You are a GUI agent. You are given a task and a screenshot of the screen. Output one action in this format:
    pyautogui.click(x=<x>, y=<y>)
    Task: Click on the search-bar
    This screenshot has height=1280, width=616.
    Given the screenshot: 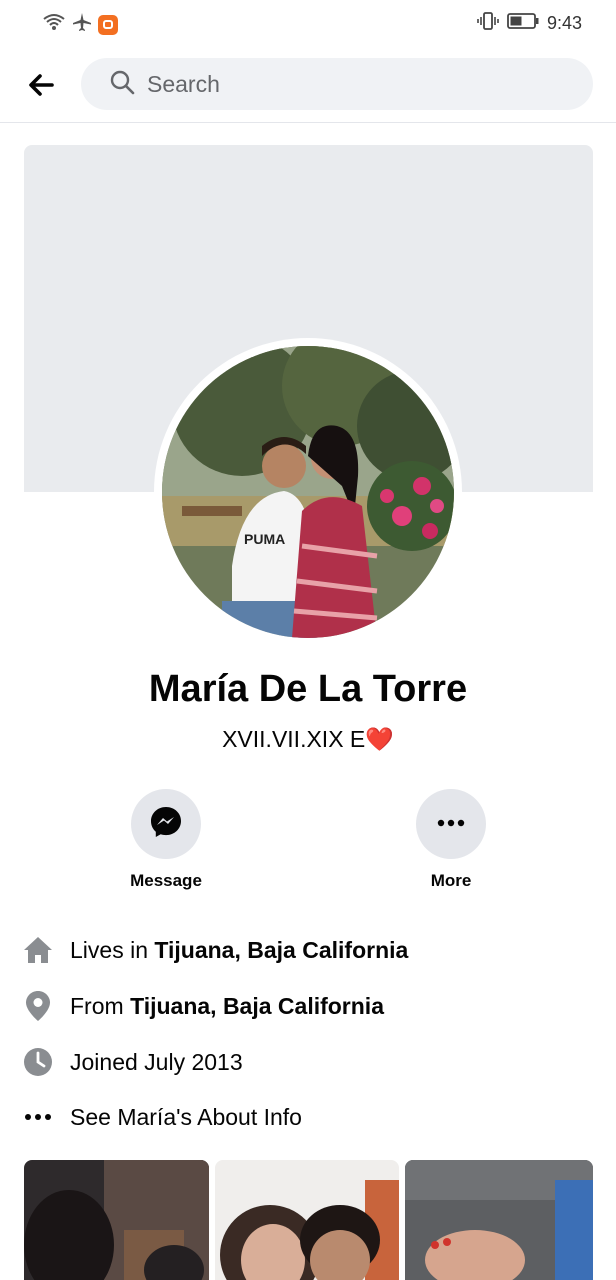 What is the action you would take?
    pyautogui.click(x=337, y=84)
    